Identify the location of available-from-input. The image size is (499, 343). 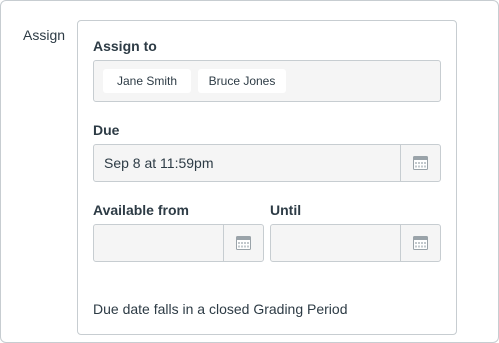
(158, 243).